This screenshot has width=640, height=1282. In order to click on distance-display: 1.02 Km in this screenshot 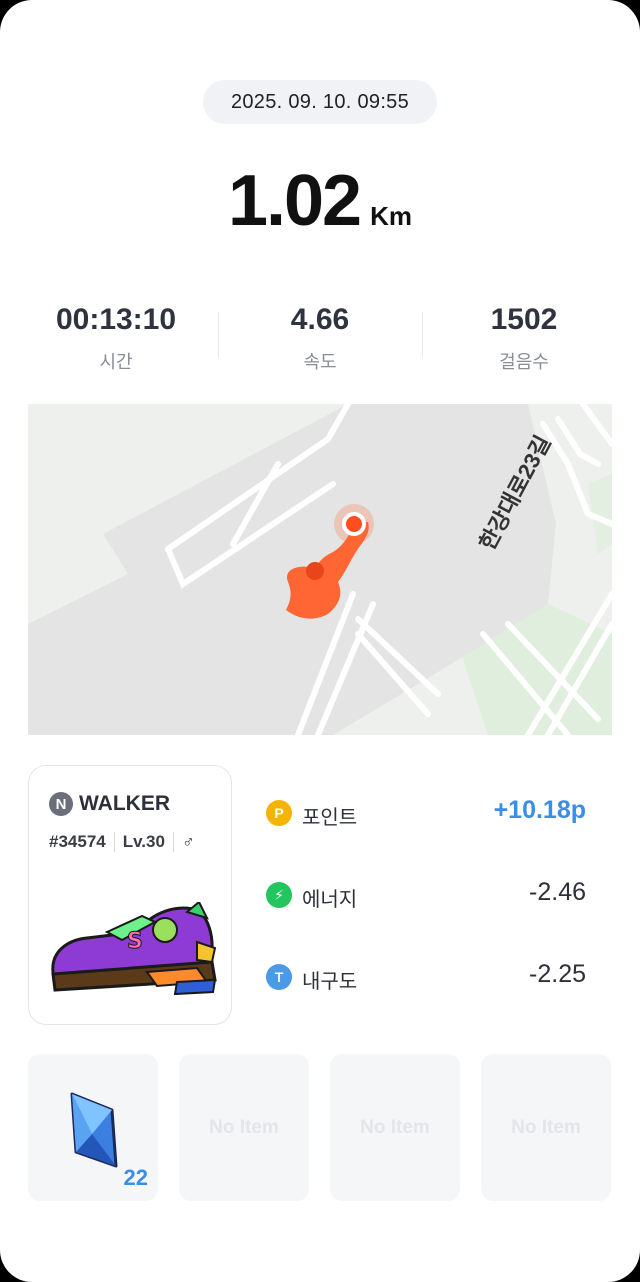, I will do `click(320, 205)`.